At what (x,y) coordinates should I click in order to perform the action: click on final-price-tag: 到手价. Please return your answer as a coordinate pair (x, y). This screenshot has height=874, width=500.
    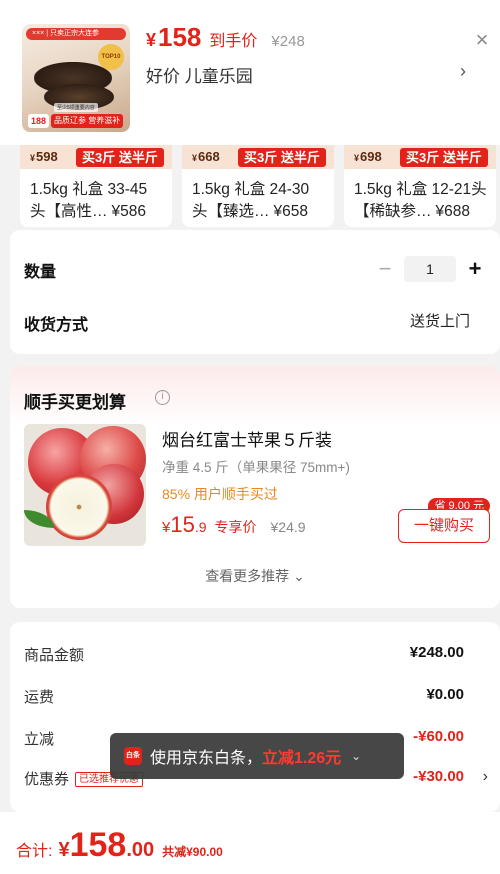
    Looking at the image, I should click on (233, 41).